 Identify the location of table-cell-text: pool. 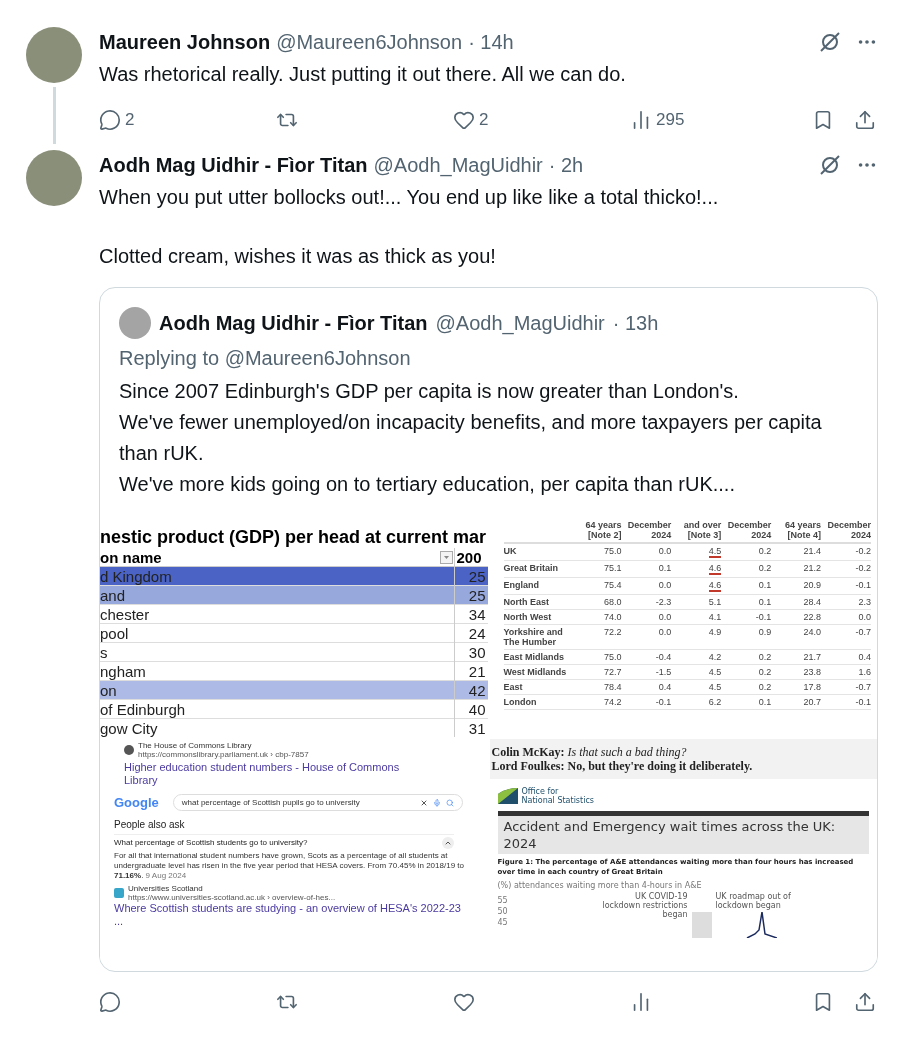
(115, 633).